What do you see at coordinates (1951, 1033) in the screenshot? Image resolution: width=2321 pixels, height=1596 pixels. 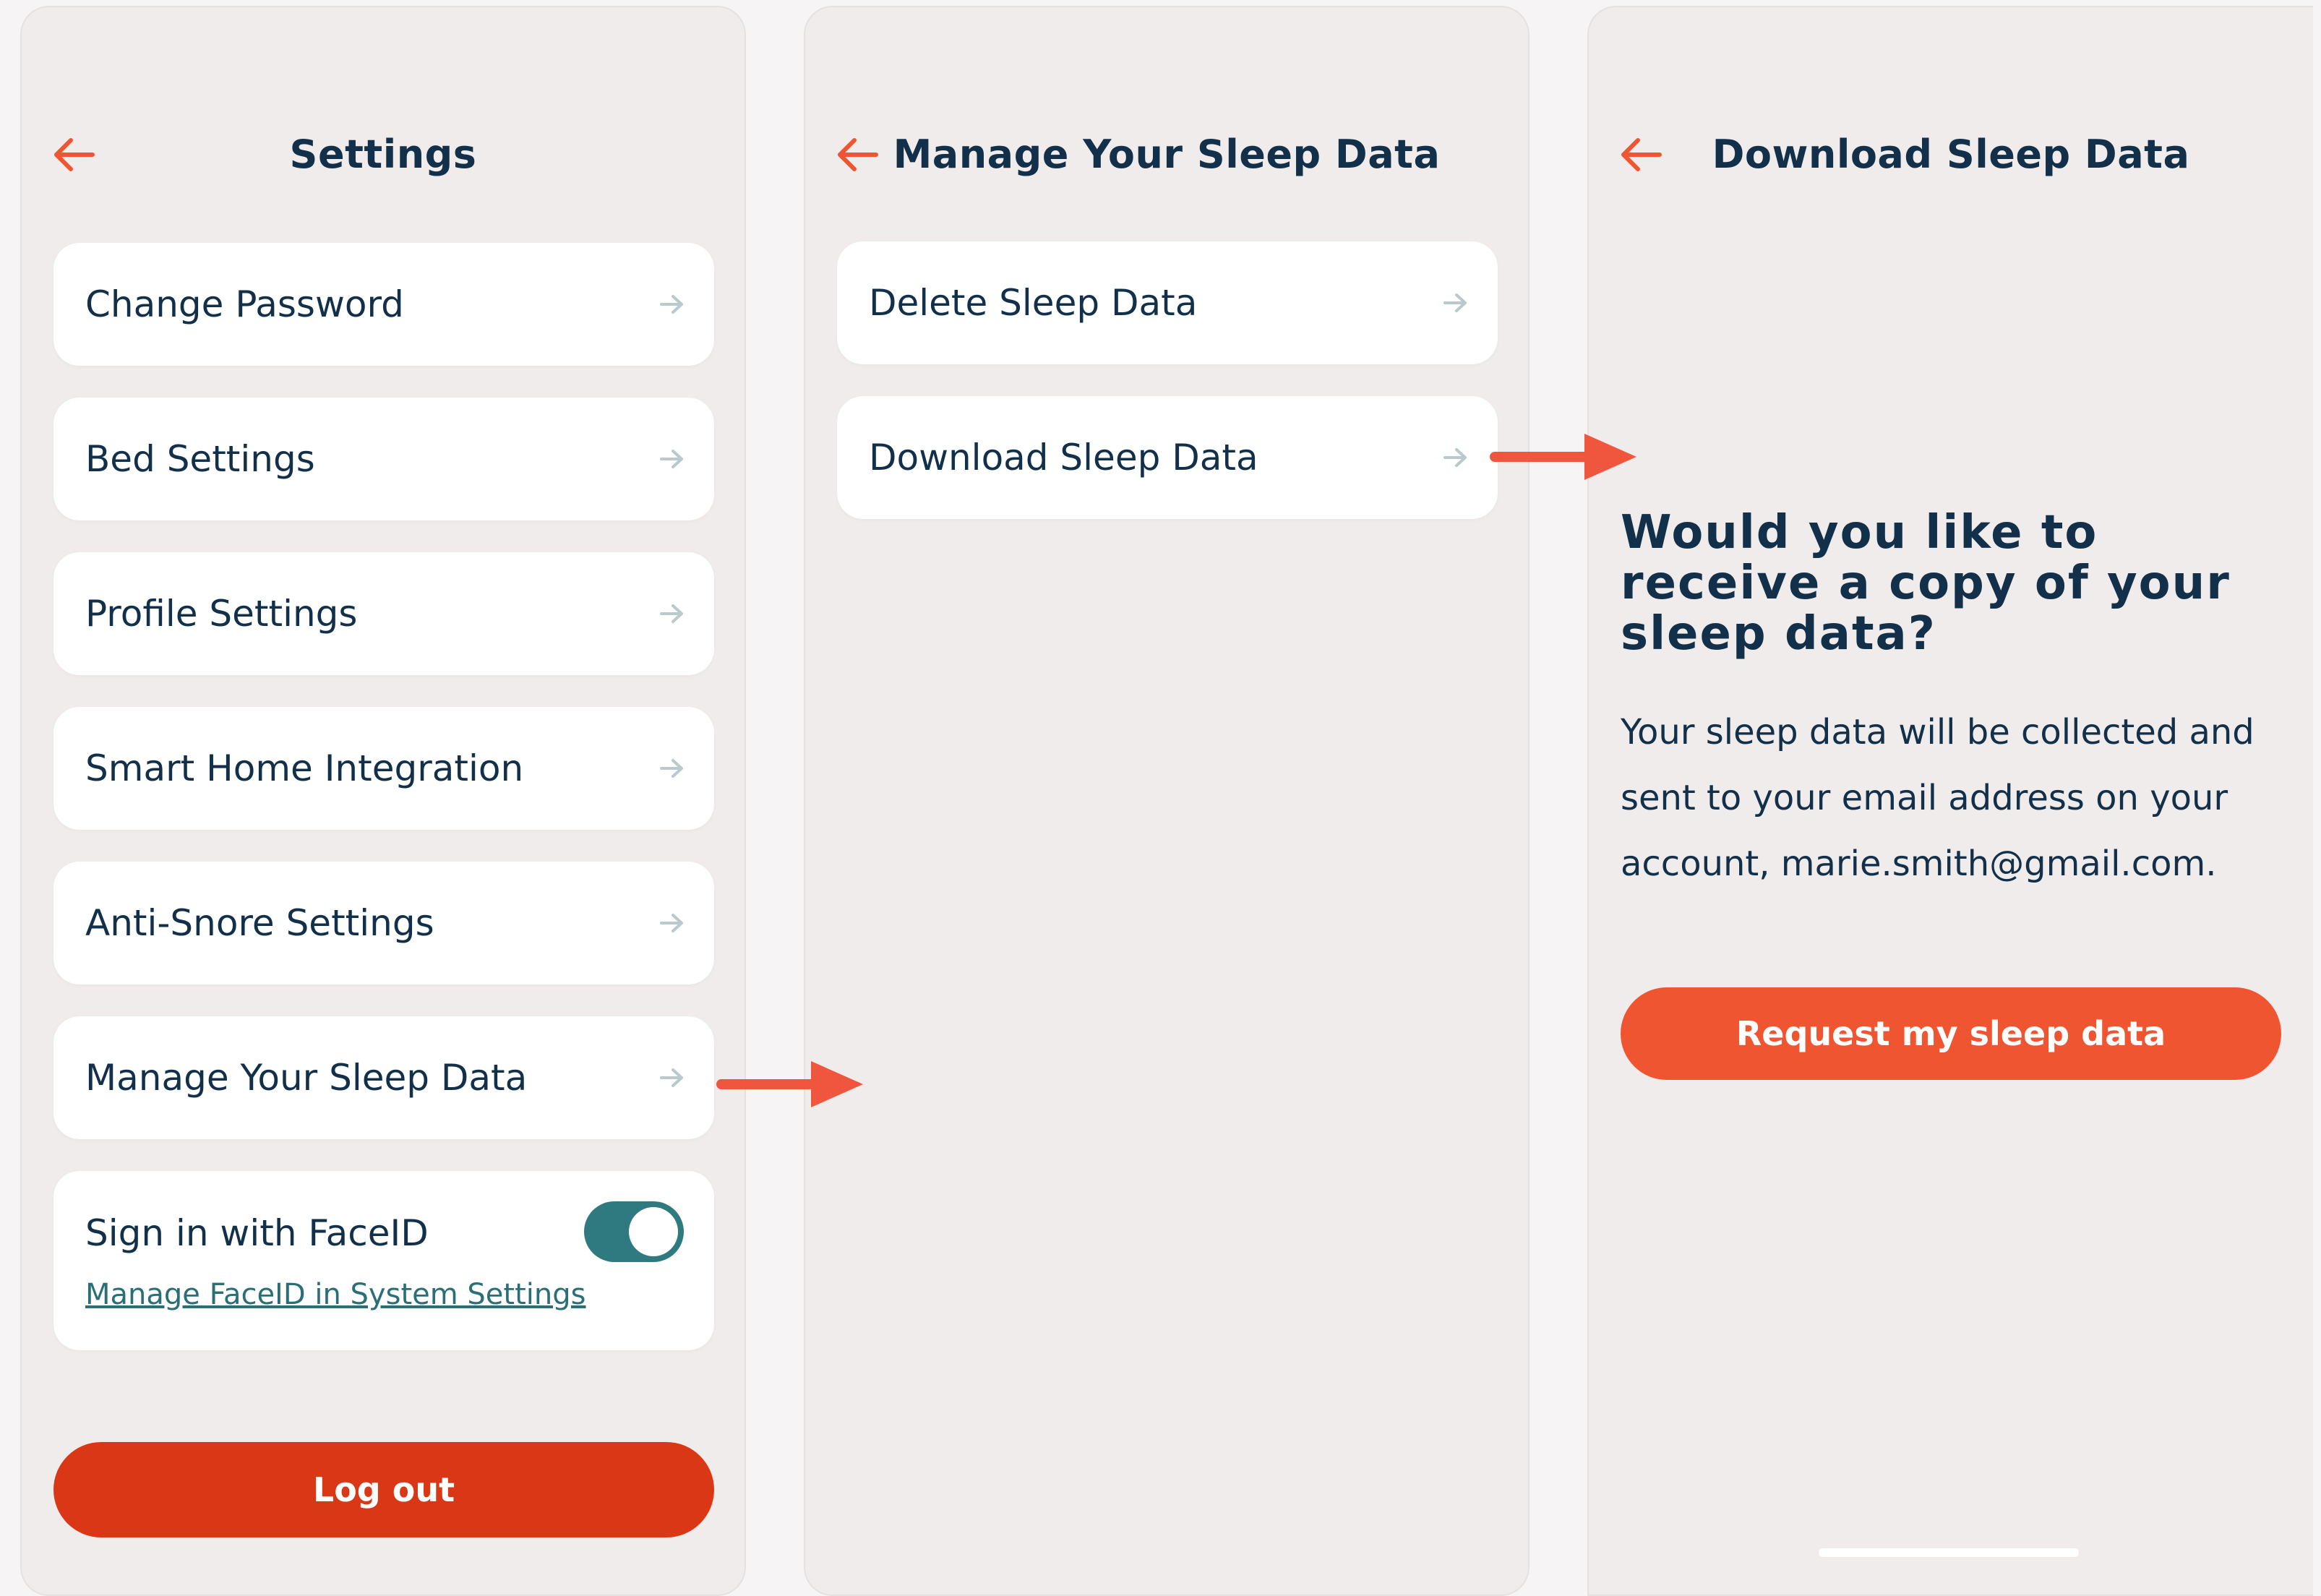 I see `request-sleep-data-button: Request my sleep data` at bounding box center [1951, 1033].